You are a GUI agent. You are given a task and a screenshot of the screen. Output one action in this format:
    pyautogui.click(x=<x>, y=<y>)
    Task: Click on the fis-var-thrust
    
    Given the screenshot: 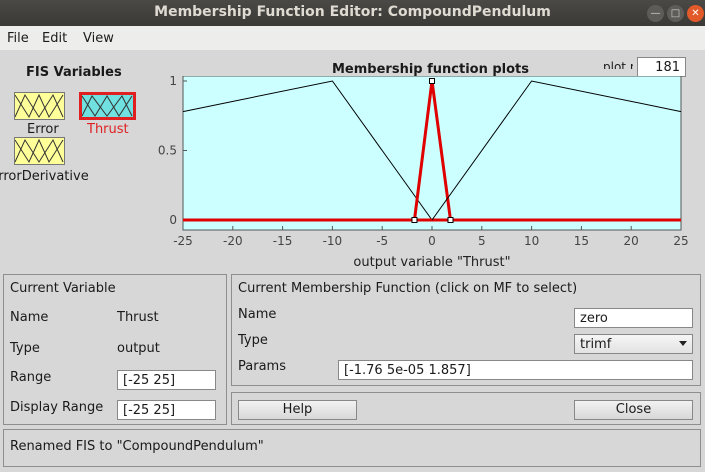 What is the action you would take?
    pyautogui.click(x=107, y=106)
    